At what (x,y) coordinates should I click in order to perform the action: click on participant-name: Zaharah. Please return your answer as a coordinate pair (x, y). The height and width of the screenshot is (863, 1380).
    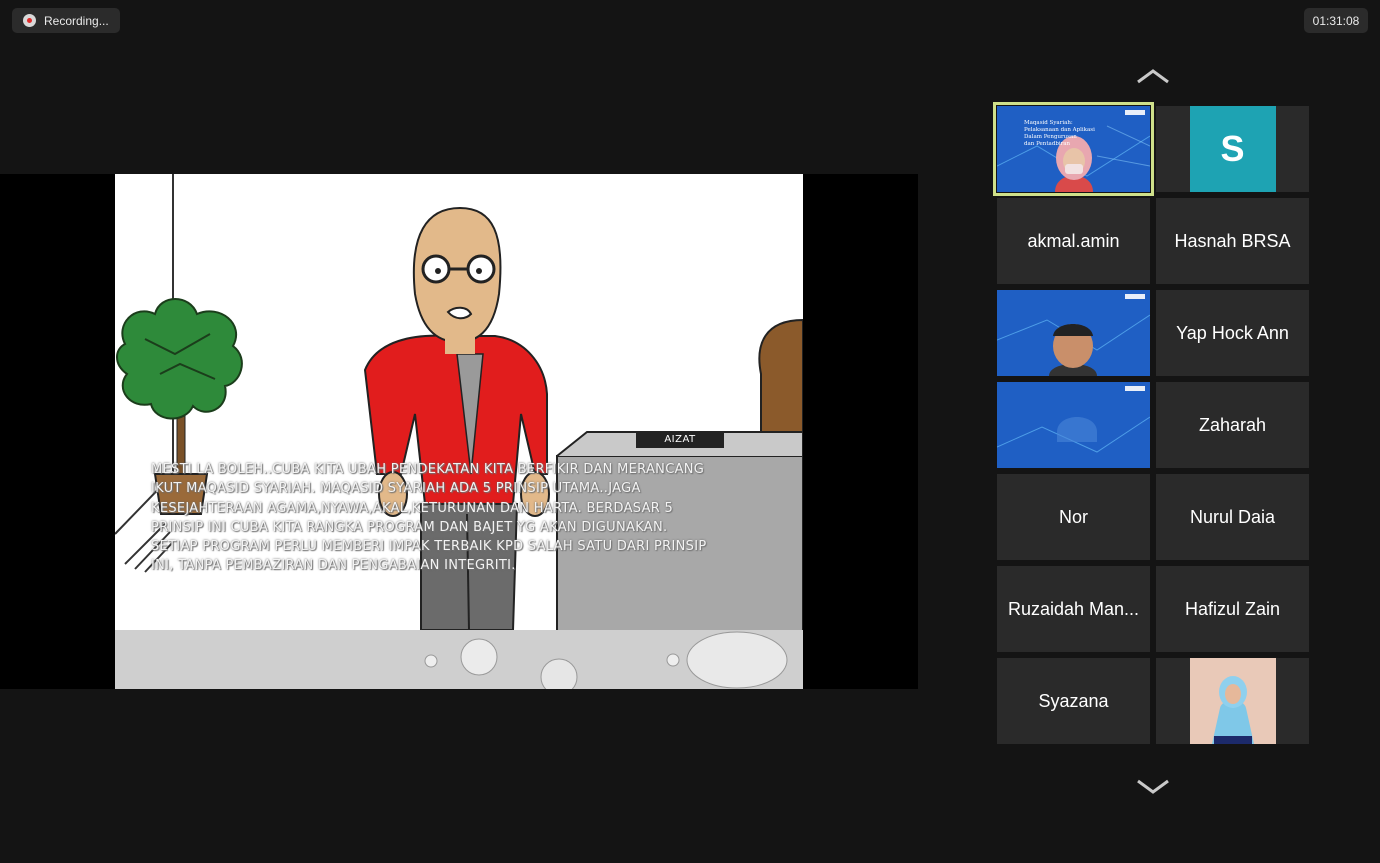
    Looking at the image, I should click on (1232, 424).